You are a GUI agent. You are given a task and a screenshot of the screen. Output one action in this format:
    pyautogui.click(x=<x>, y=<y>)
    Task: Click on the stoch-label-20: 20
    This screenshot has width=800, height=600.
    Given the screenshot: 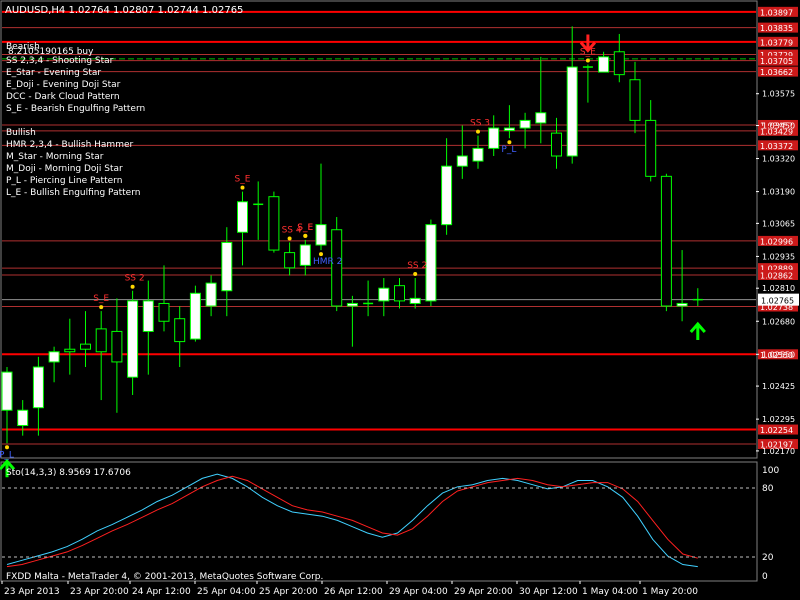 What is the action you would take?
    pyautogui.click(x=768, y=558)
    